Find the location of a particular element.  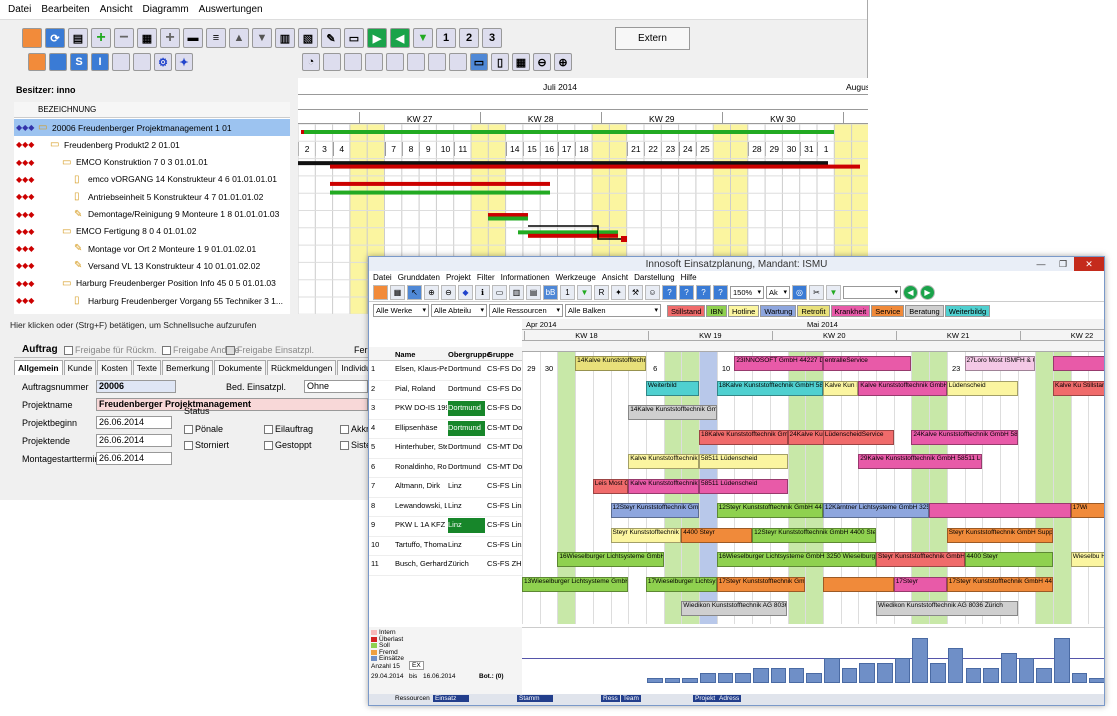

assignment-bar: entralleService is located at coordinates (867, 363).